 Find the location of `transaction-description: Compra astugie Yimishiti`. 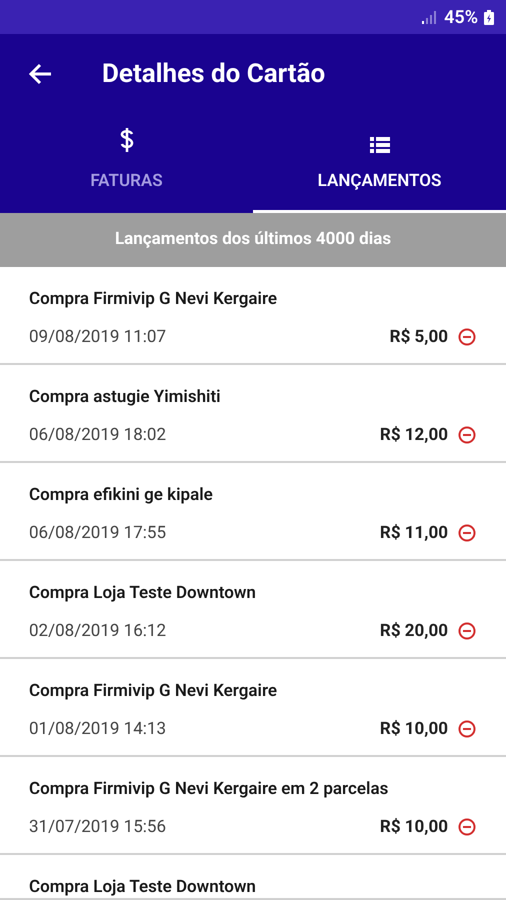

transaction-description: Compra astugie Yimishiti is located at coordinates (125, 397).